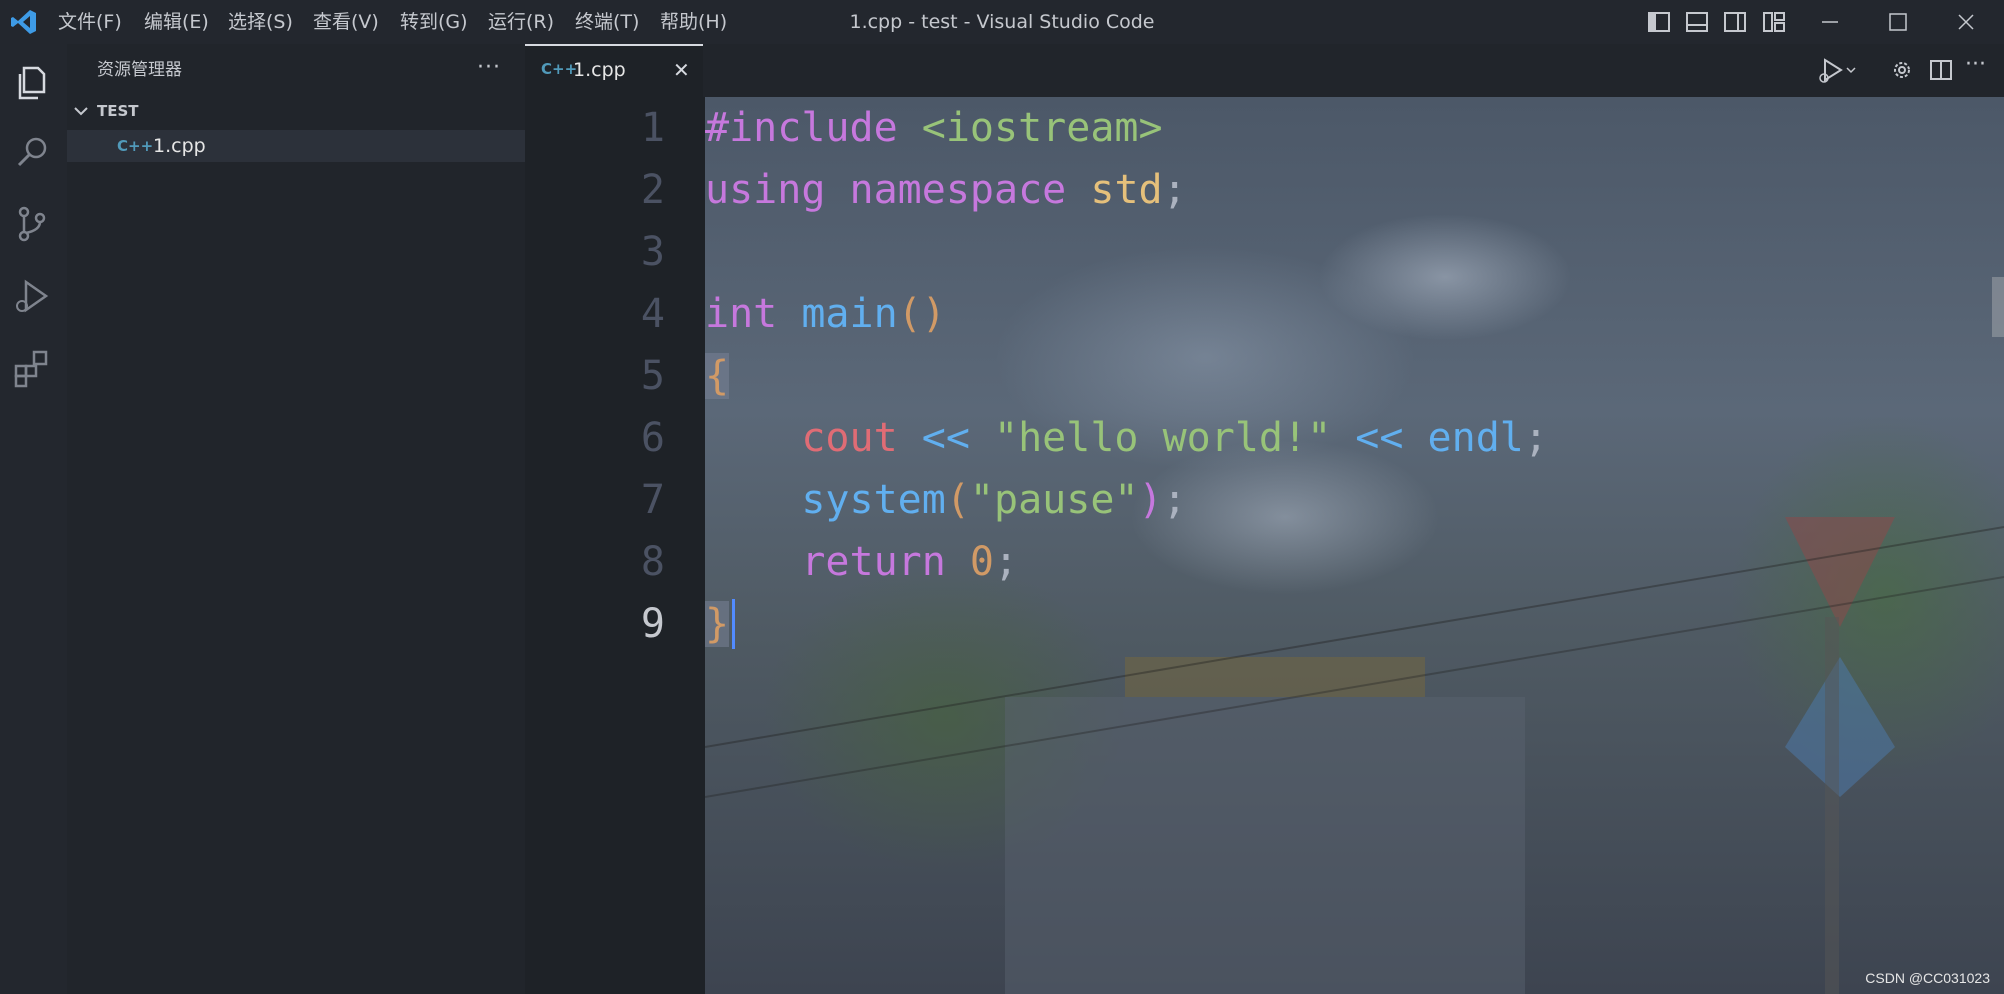  I want to click on search-icon, so click(32, 152).